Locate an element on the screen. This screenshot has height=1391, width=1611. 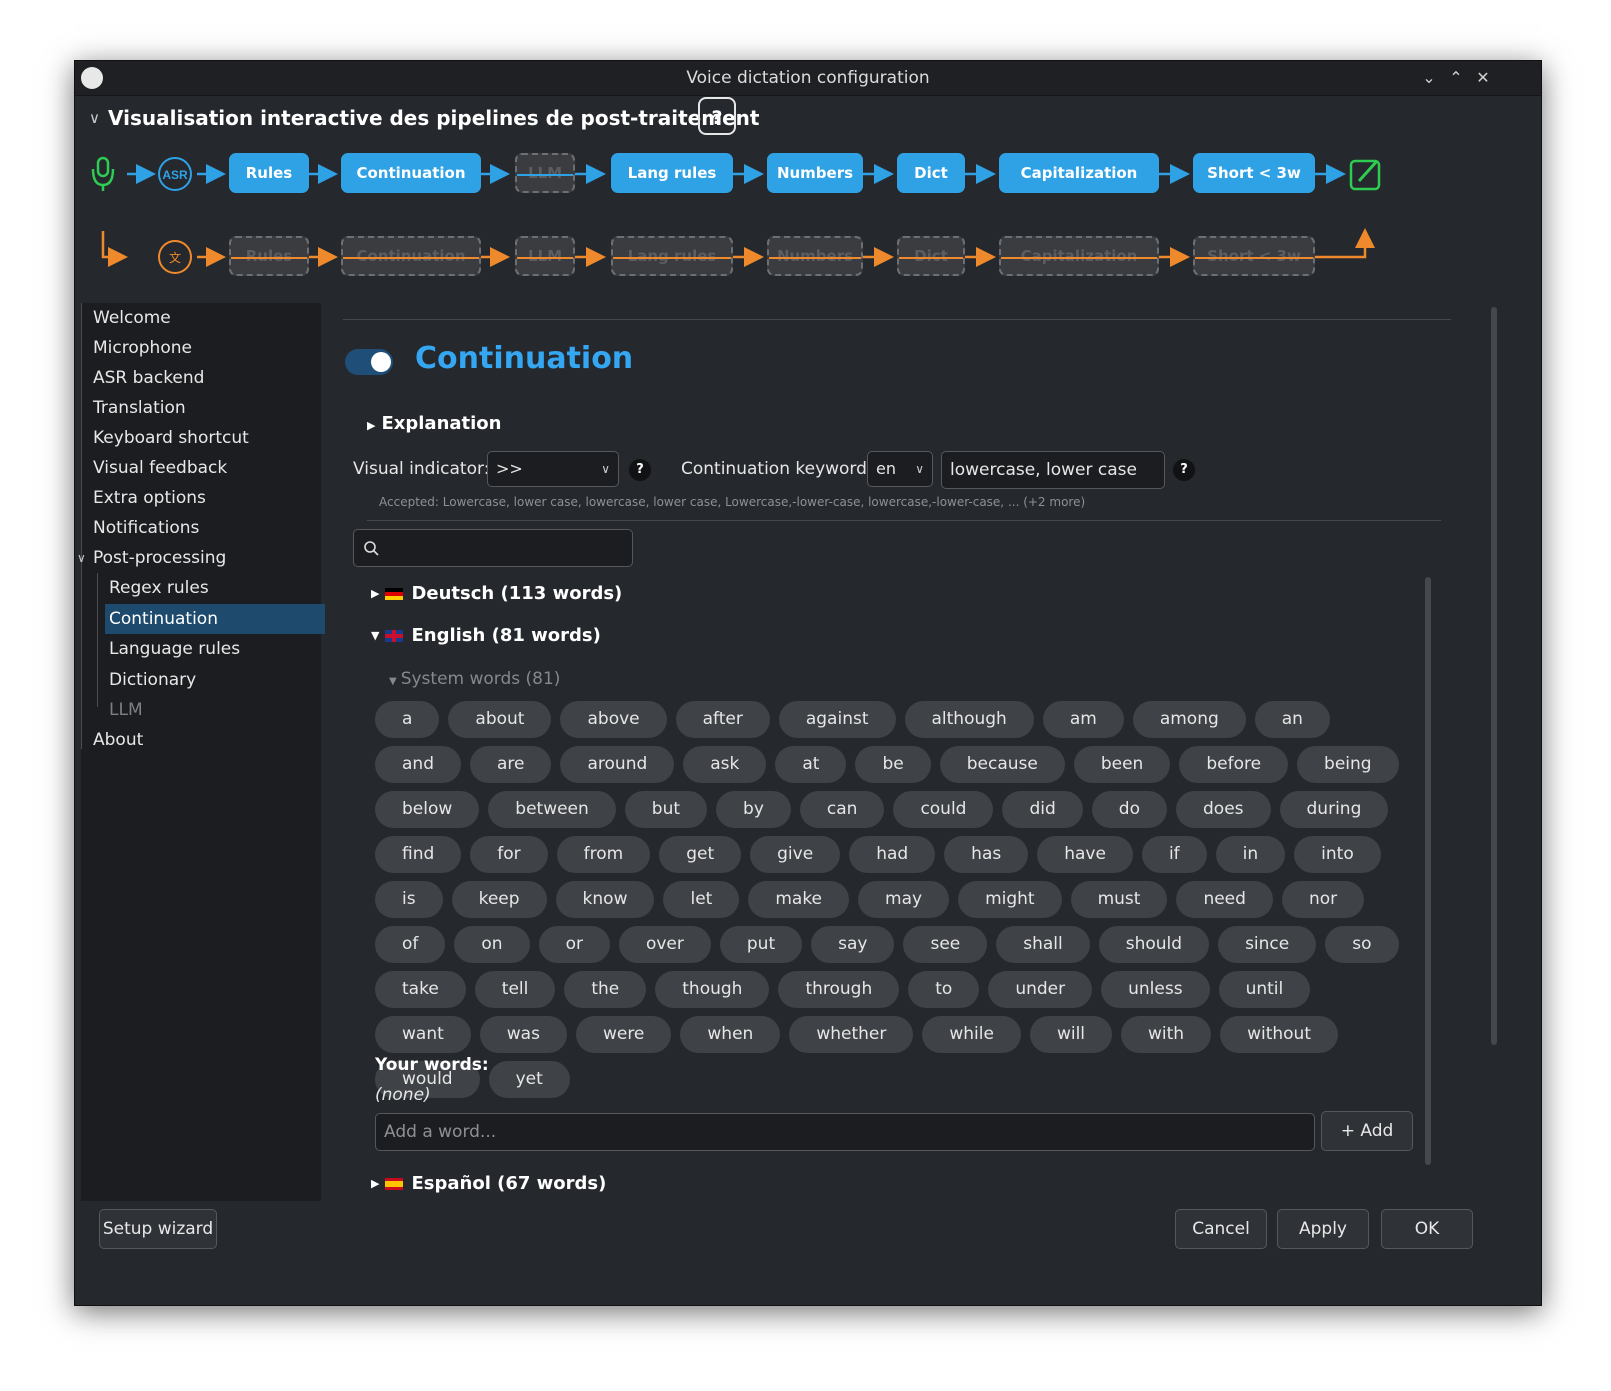
word-chip: and is located at coordinates (418, 764).